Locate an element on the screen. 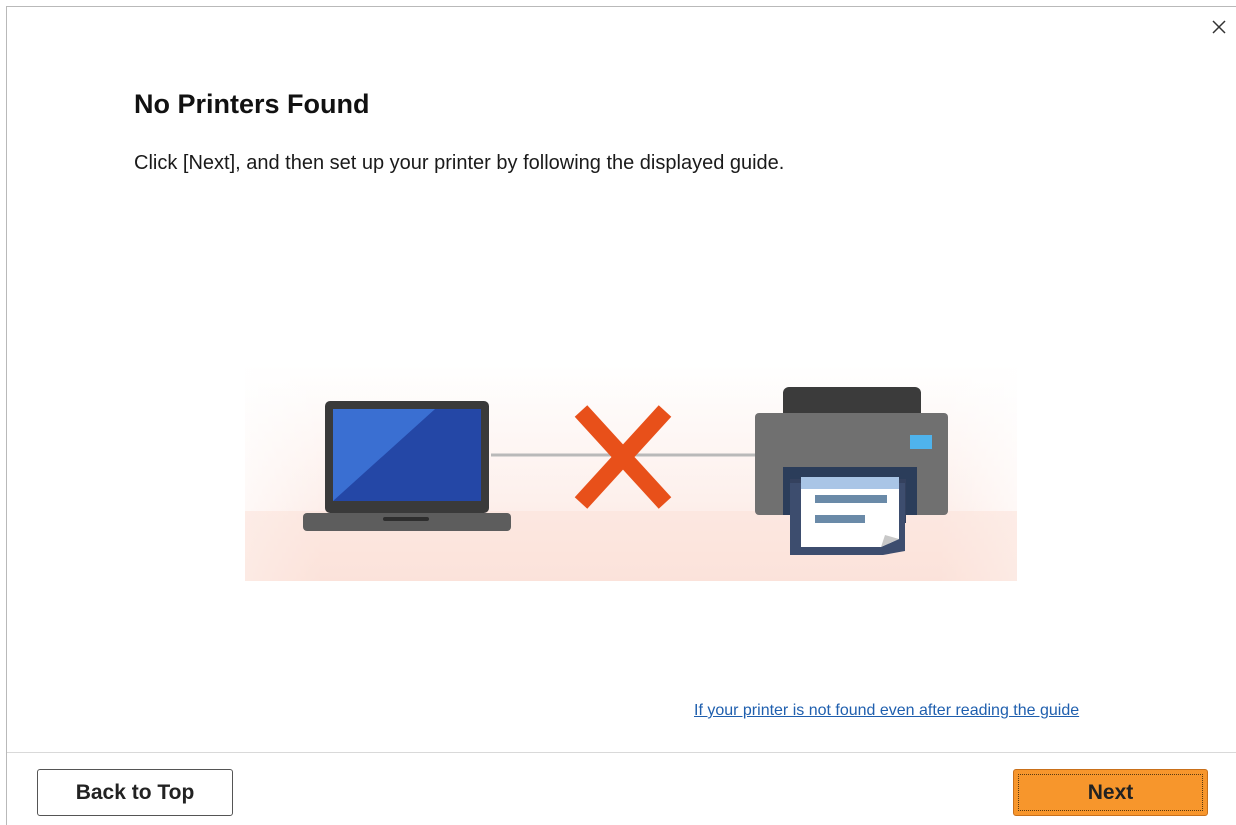  laptop-icon is located at coordinates (407, 466).